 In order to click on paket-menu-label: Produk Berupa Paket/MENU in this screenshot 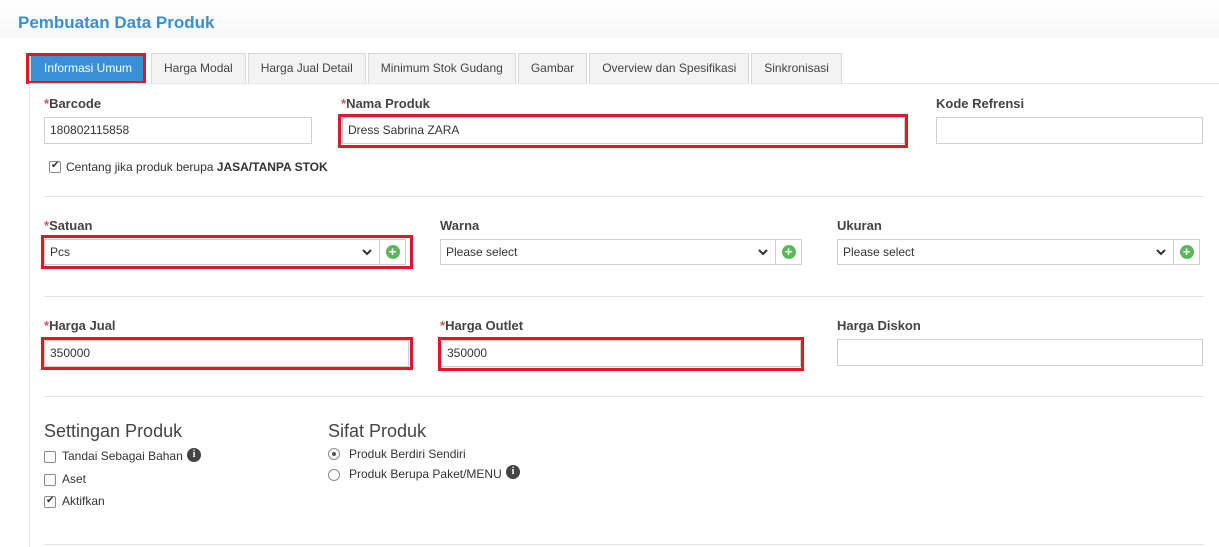, I will do `click(425, 474)`.